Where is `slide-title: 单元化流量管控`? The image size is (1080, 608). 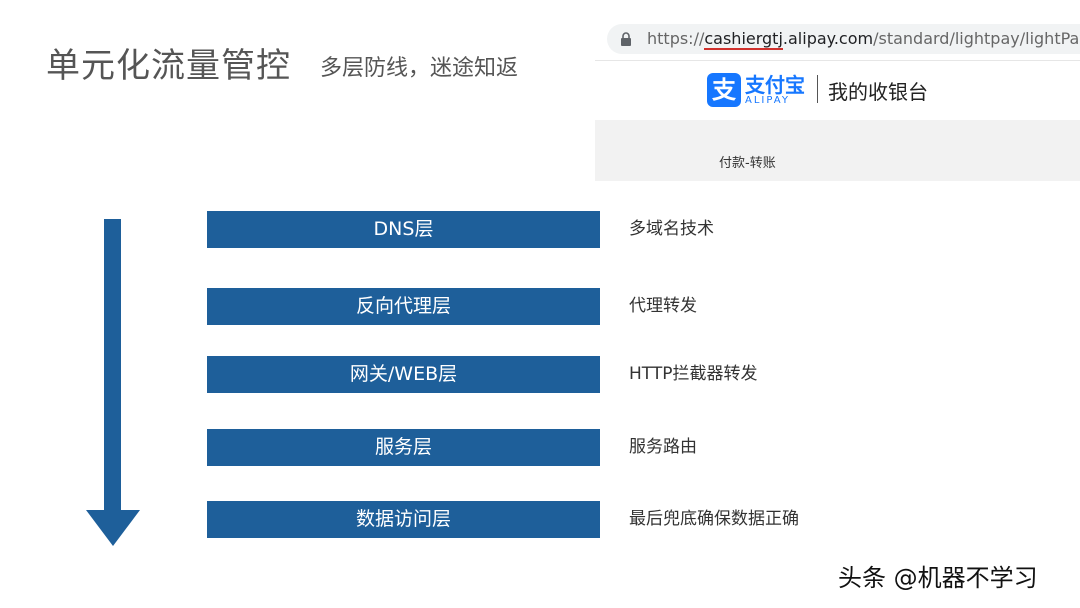
slide-title: 单元化流量管控 is located at coordinates (168, 66).